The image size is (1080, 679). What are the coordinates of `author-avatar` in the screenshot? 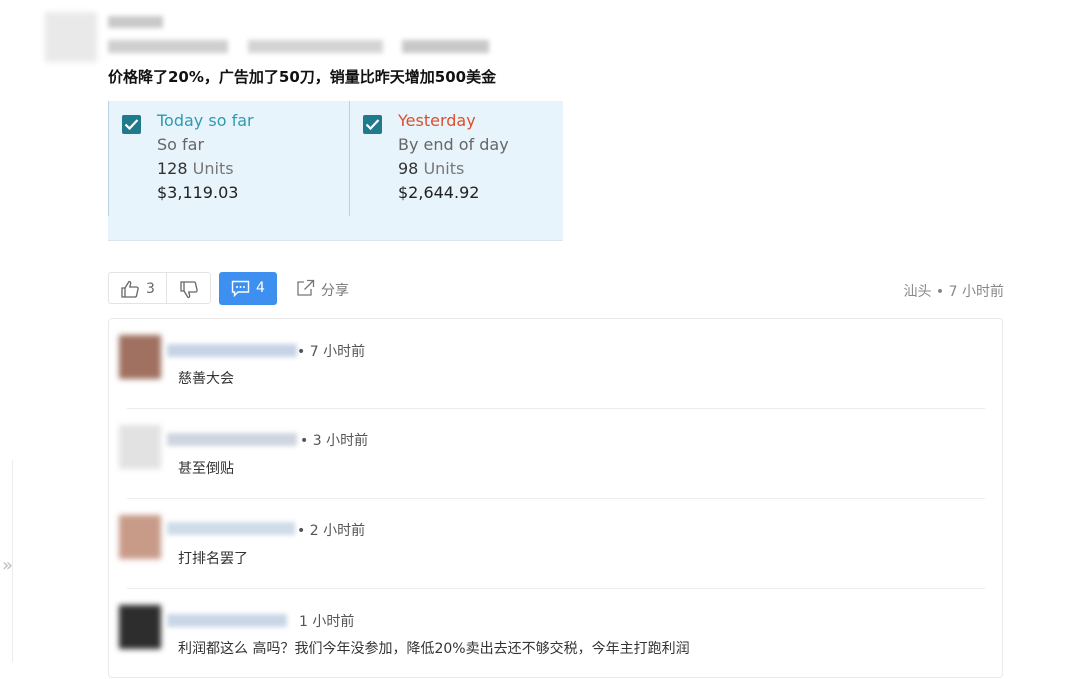 It's located at (71, 37).